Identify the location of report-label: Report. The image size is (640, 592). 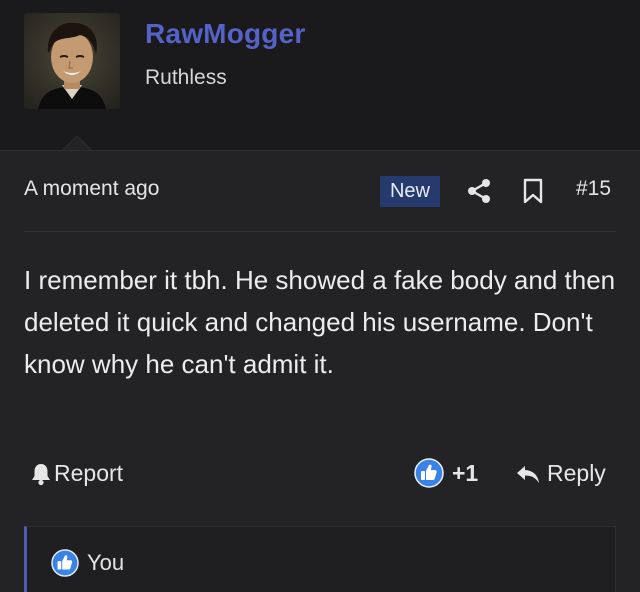
(89, 473).